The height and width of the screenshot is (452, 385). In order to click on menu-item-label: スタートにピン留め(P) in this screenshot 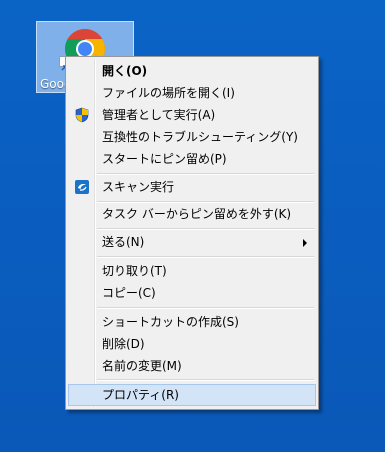, I will do `click(164, 159)`.